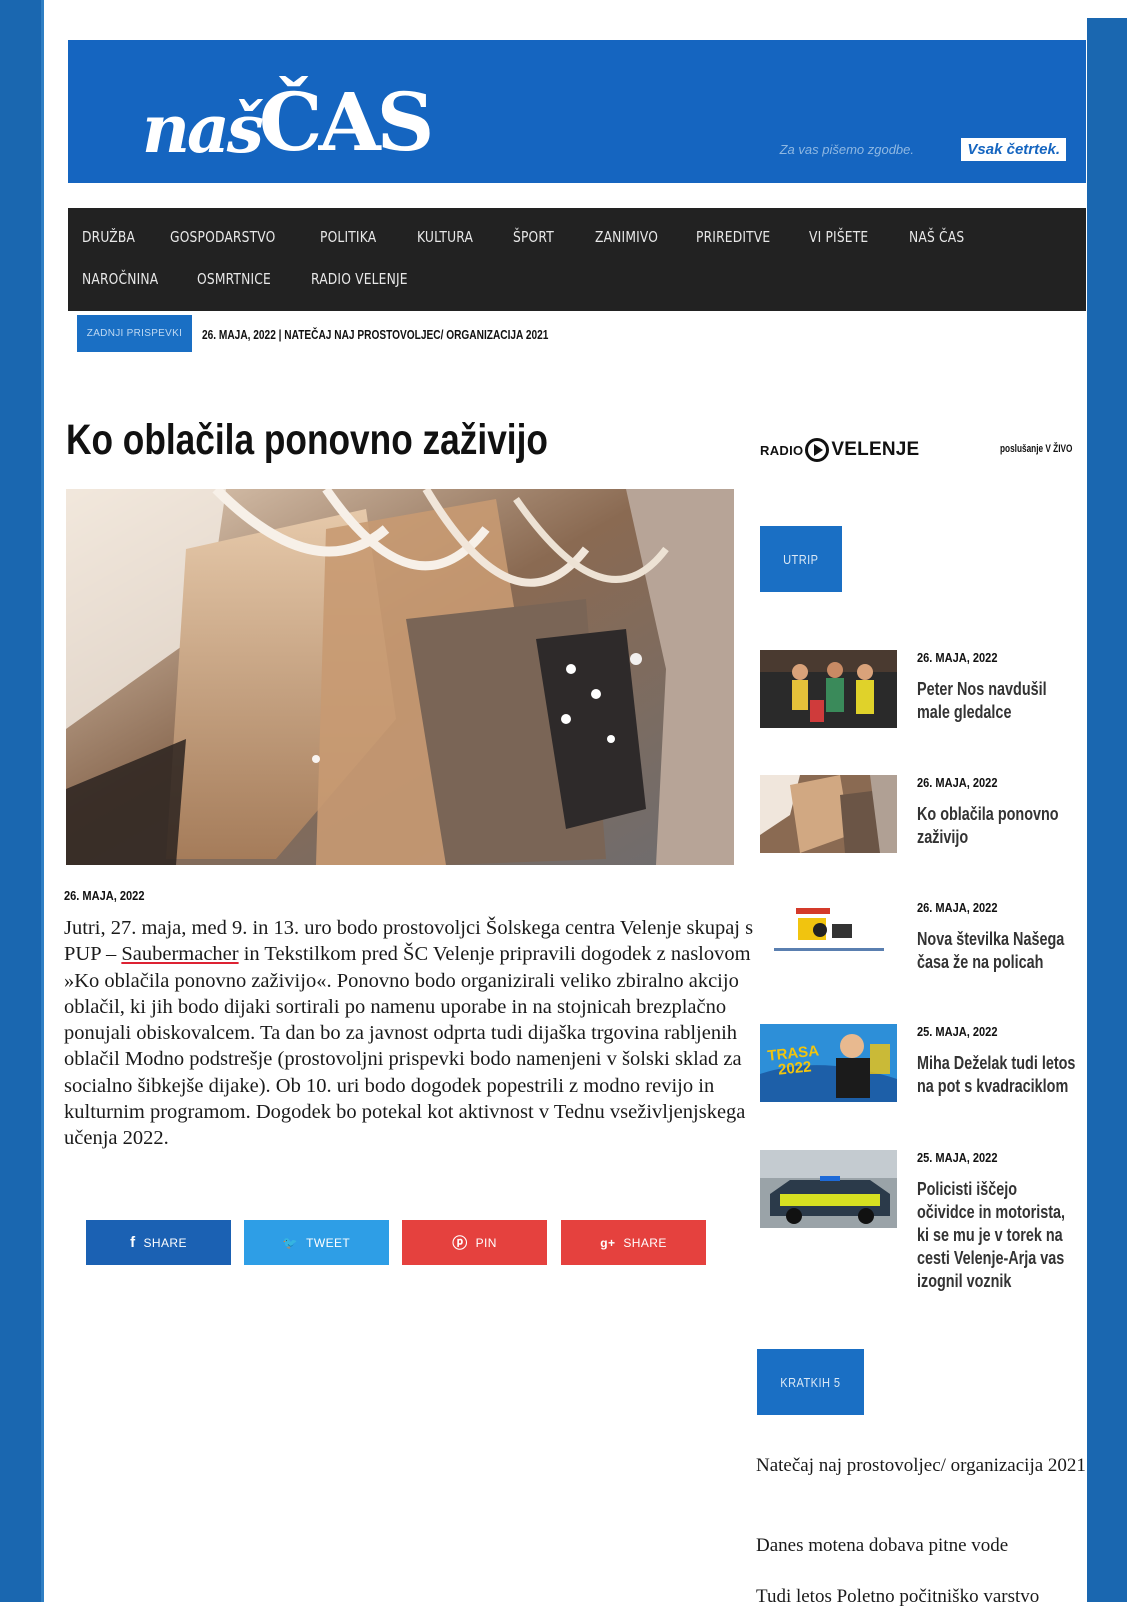 The image size is (1127, 1610). I want to click on nav-item-radio-velenje: RADIO VELENJE, so click(359, 279).